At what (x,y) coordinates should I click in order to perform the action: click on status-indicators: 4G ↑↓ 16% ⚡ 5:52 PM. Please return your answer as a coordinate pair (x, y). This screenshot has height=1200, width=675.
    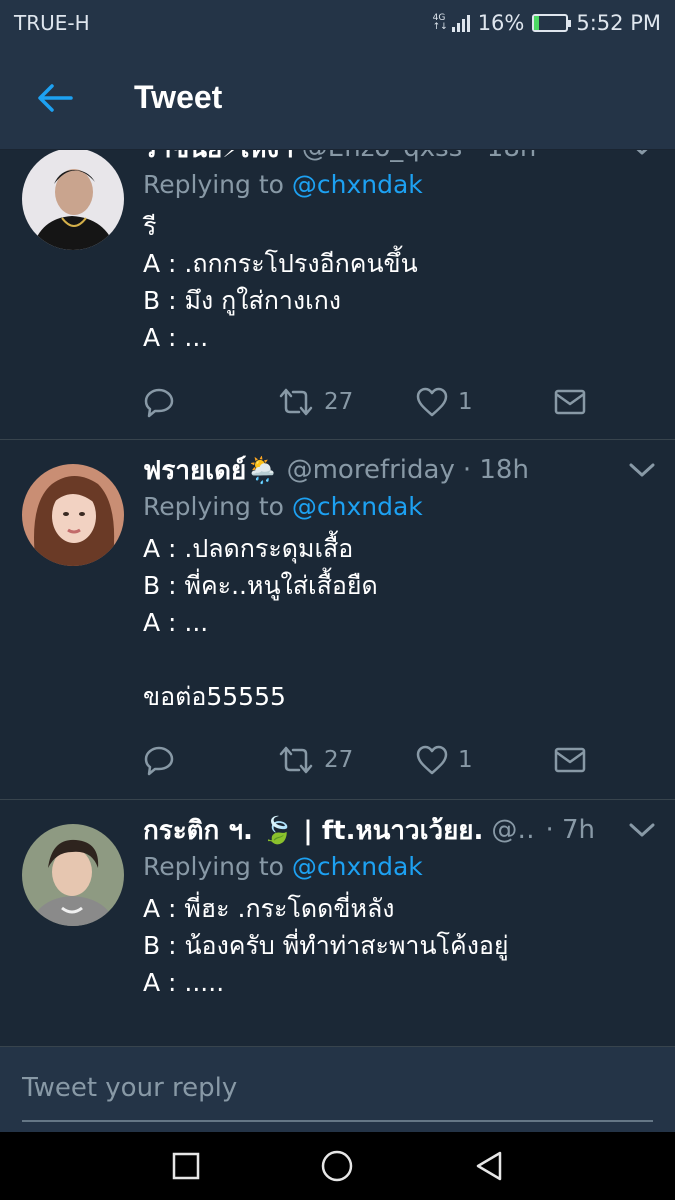
    Looking at the image, I should click on (547, 23).